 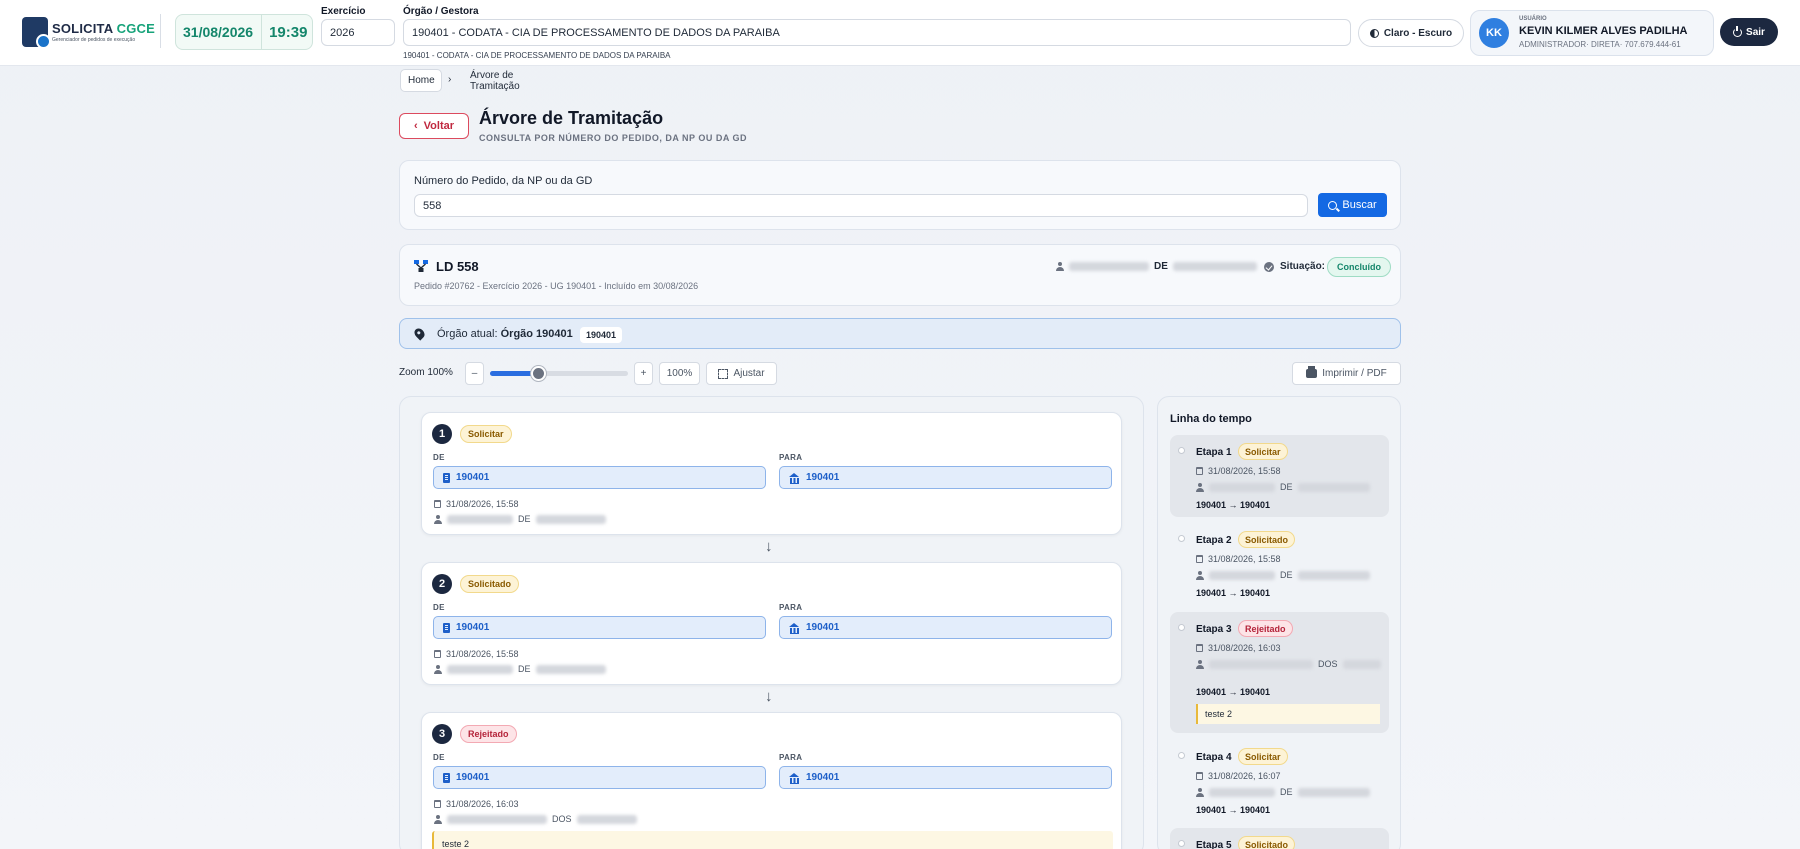 What do you see at coordinates (358, 32) in the screenshot?
I see `exercicio-select: 2026` at bounding box center [358, 32].